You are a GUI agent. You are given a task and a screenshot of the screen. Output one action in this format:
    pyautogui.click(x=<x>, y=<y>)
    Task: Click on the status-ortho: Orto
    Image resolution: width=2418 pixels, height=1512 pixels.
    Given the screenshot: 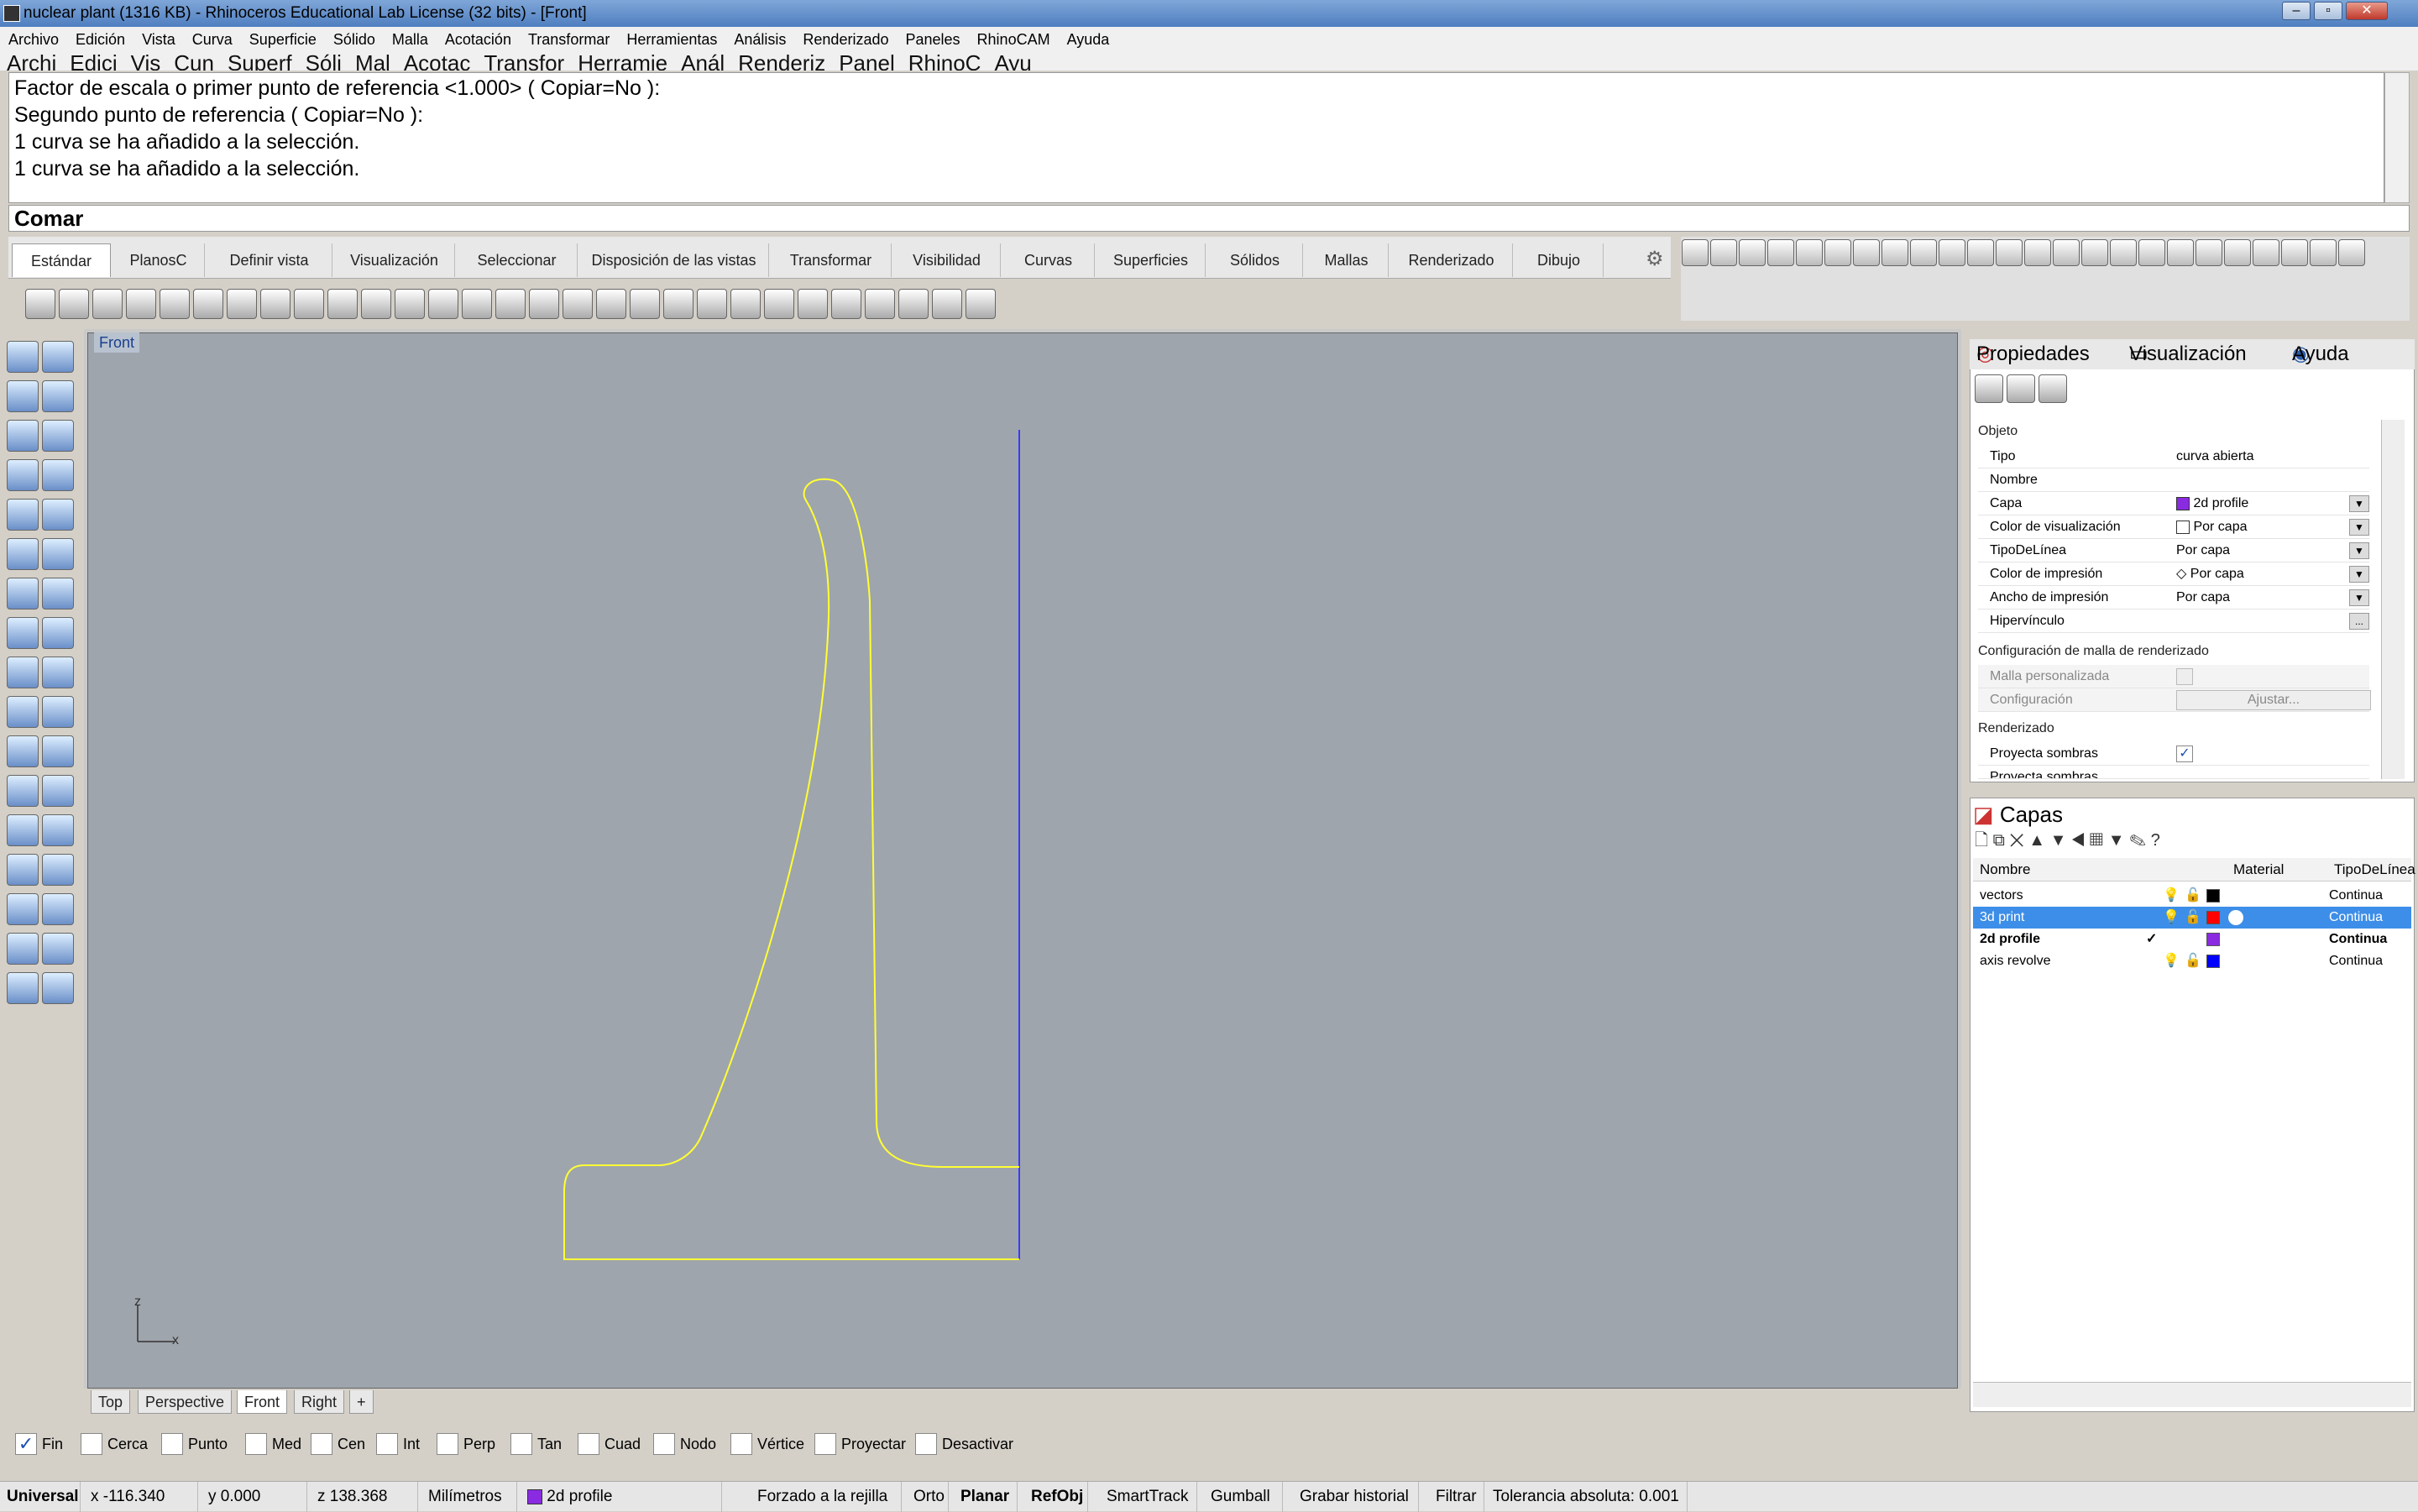 What is the action you would take?
    pyautogui.click(x=928, y=1497)
    